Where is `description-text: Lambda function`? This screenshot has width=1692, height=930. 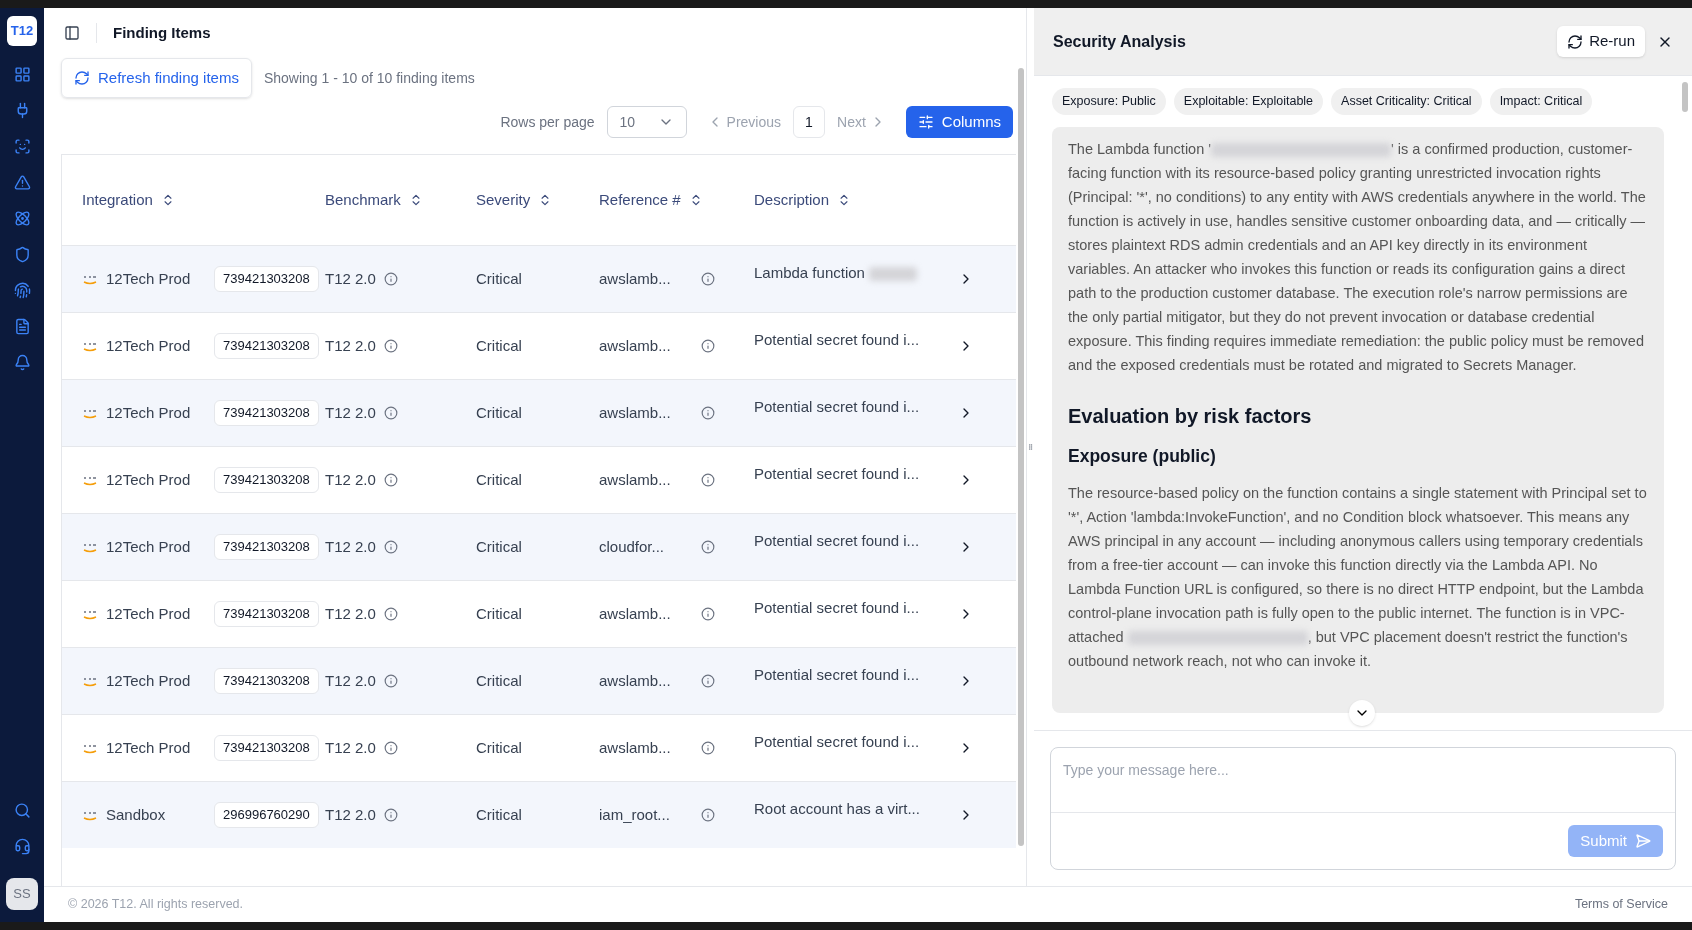 description-text: Lambda function is located at coordinates (836, 273).